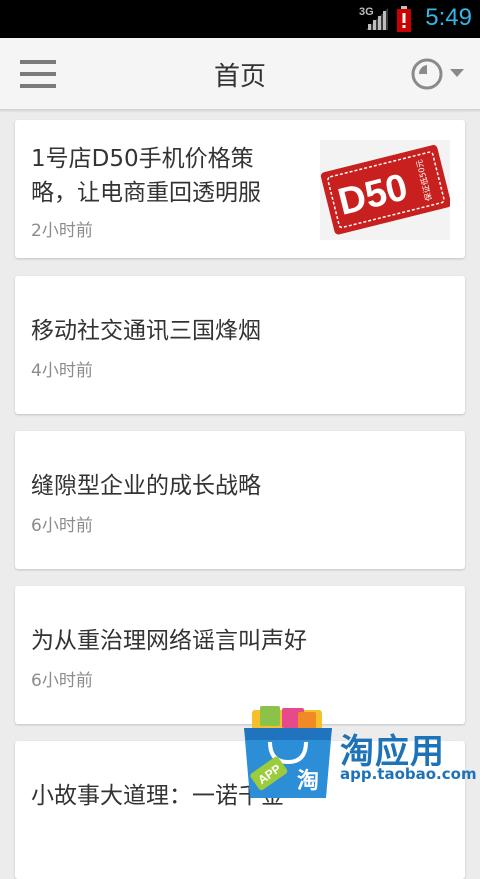 The width and height of the screenshot is (480, 879). Describe the element at coordinates (448, 17) in the screenshot. I see `status-clock: 5:49` at that location.